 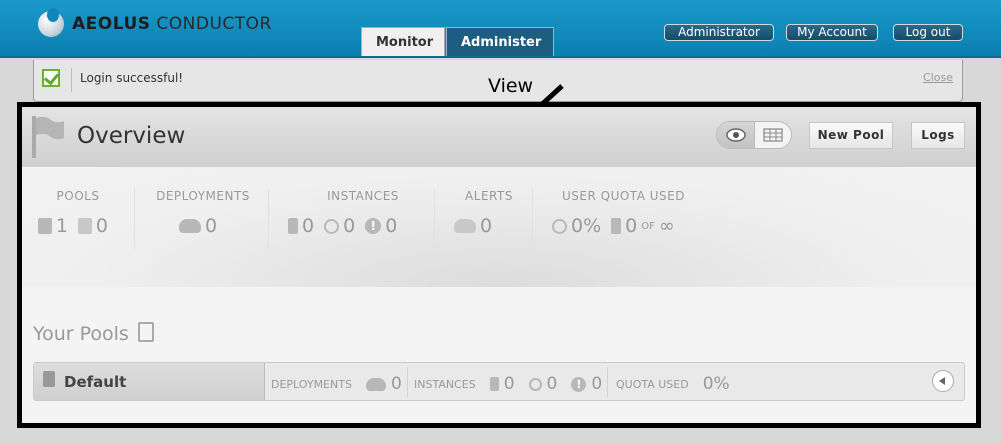 What do you see at coordinates (396, 384) in the screenshot?
I see `pool-deployments-count: 0` at bounding box center [396, 384].